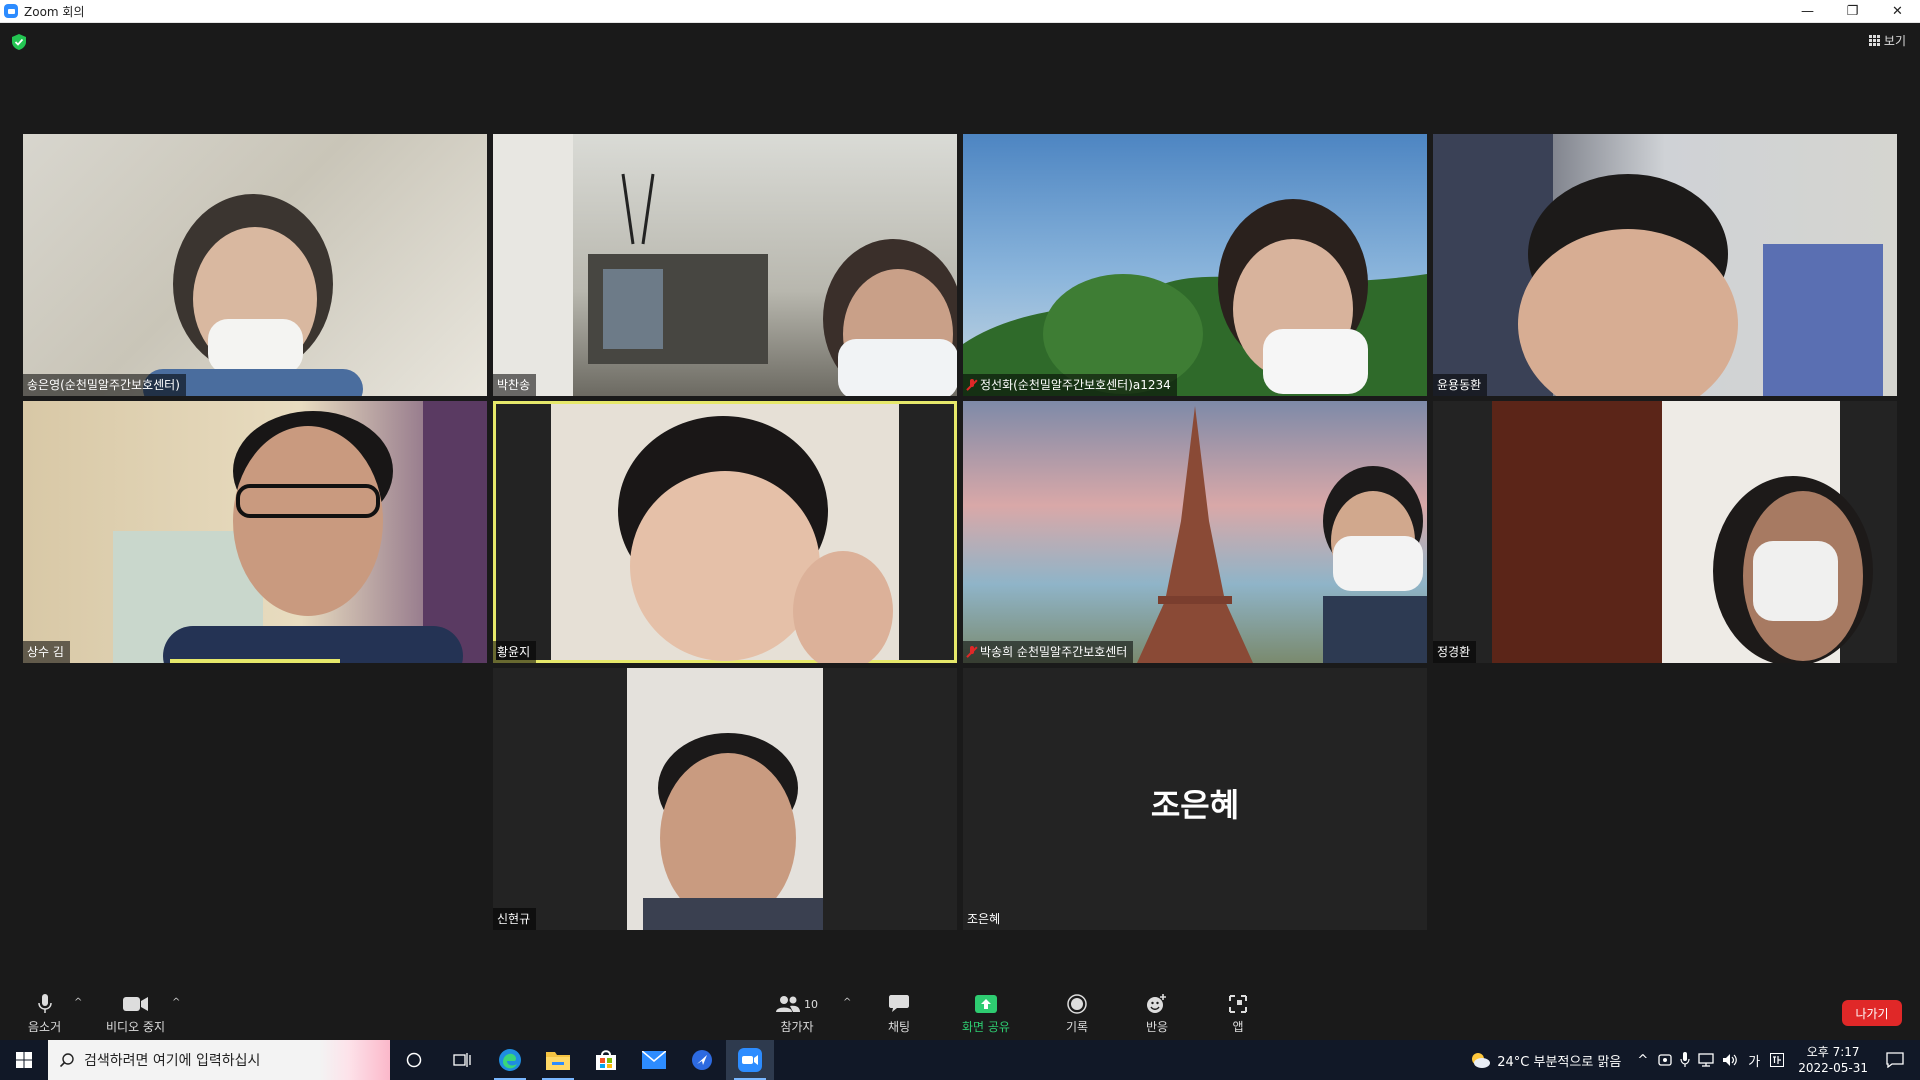  I want to click on edge-browser-icon, so click(510, 1060).